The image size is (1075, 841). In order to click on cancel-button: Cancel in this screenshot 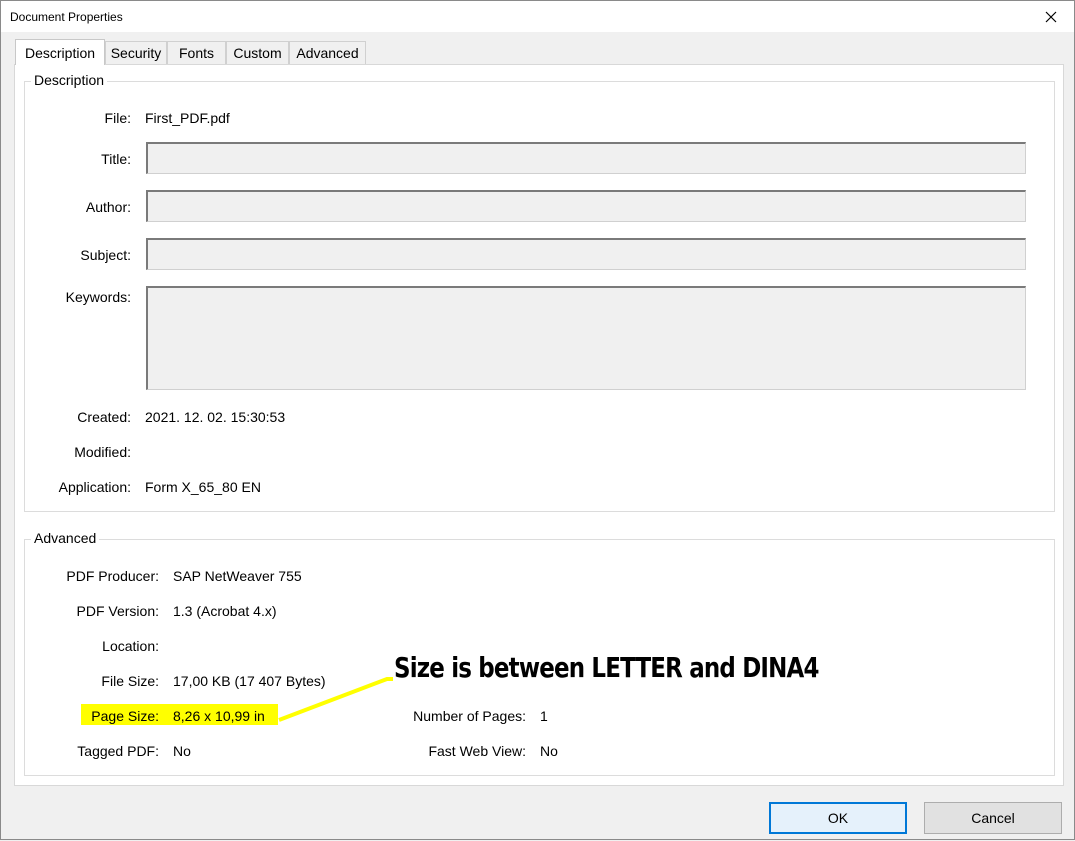, I will do `click(993, 818)`.